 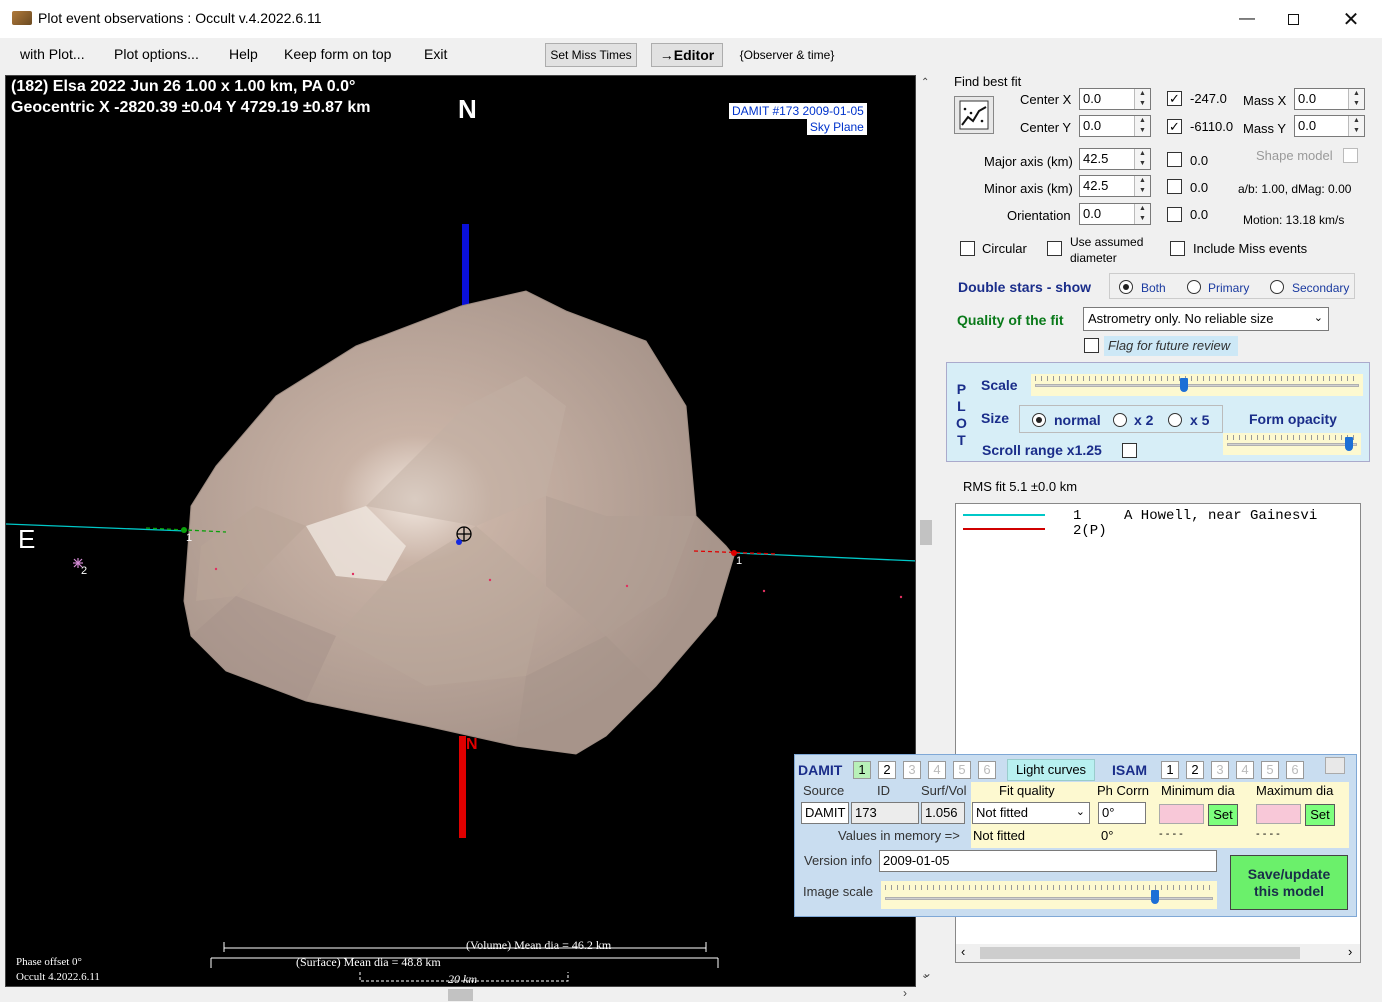 What do you see at coordinates (999, 385) in the screenshot?
I see `scale-label: Scale` at bounding box center [999, 385].